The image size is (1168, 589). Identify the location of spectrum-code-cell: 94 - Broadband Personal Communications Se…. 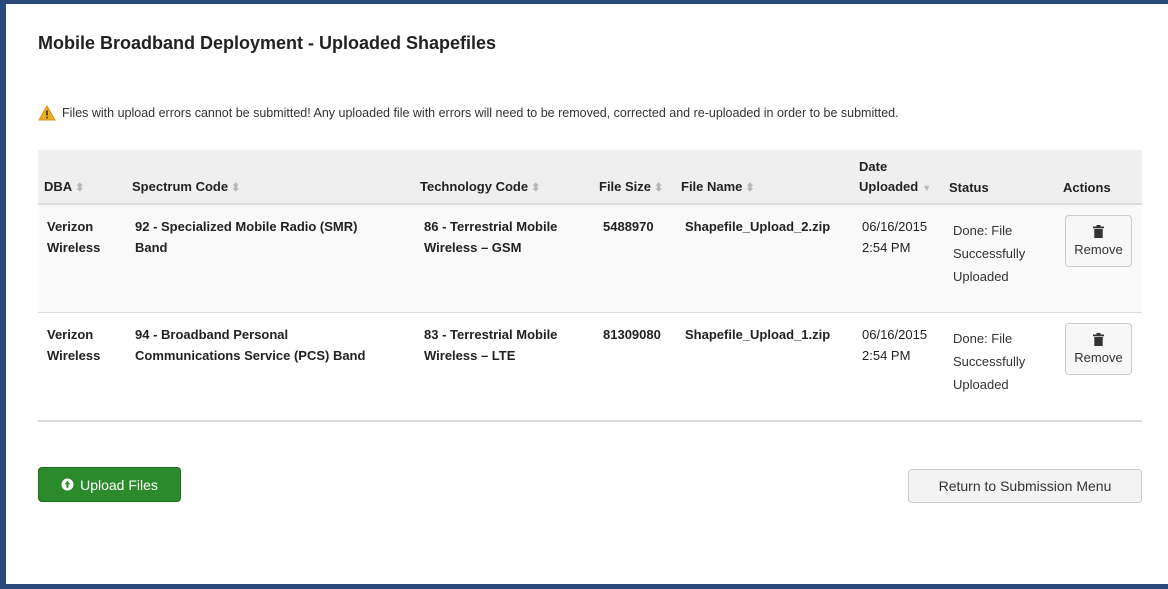
(250, 345).